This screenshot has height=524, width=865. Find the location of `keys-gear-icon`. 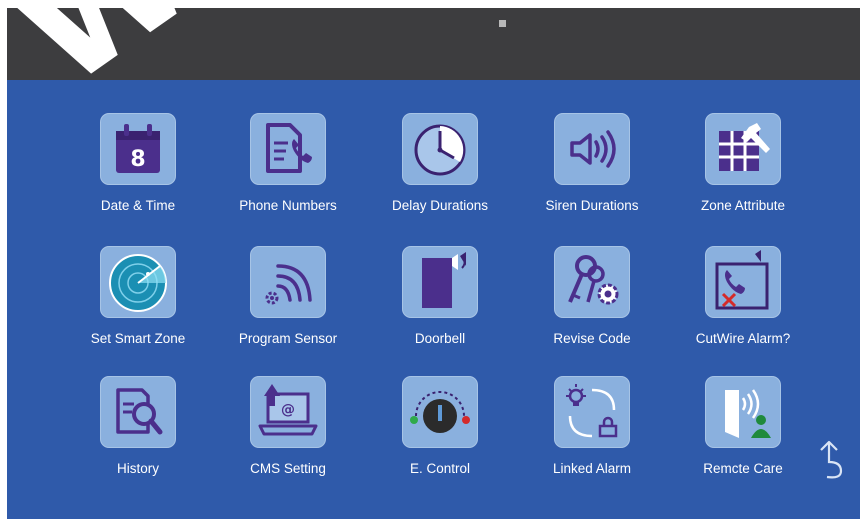

keys-gear-icon is located at coordinates (592, 282).